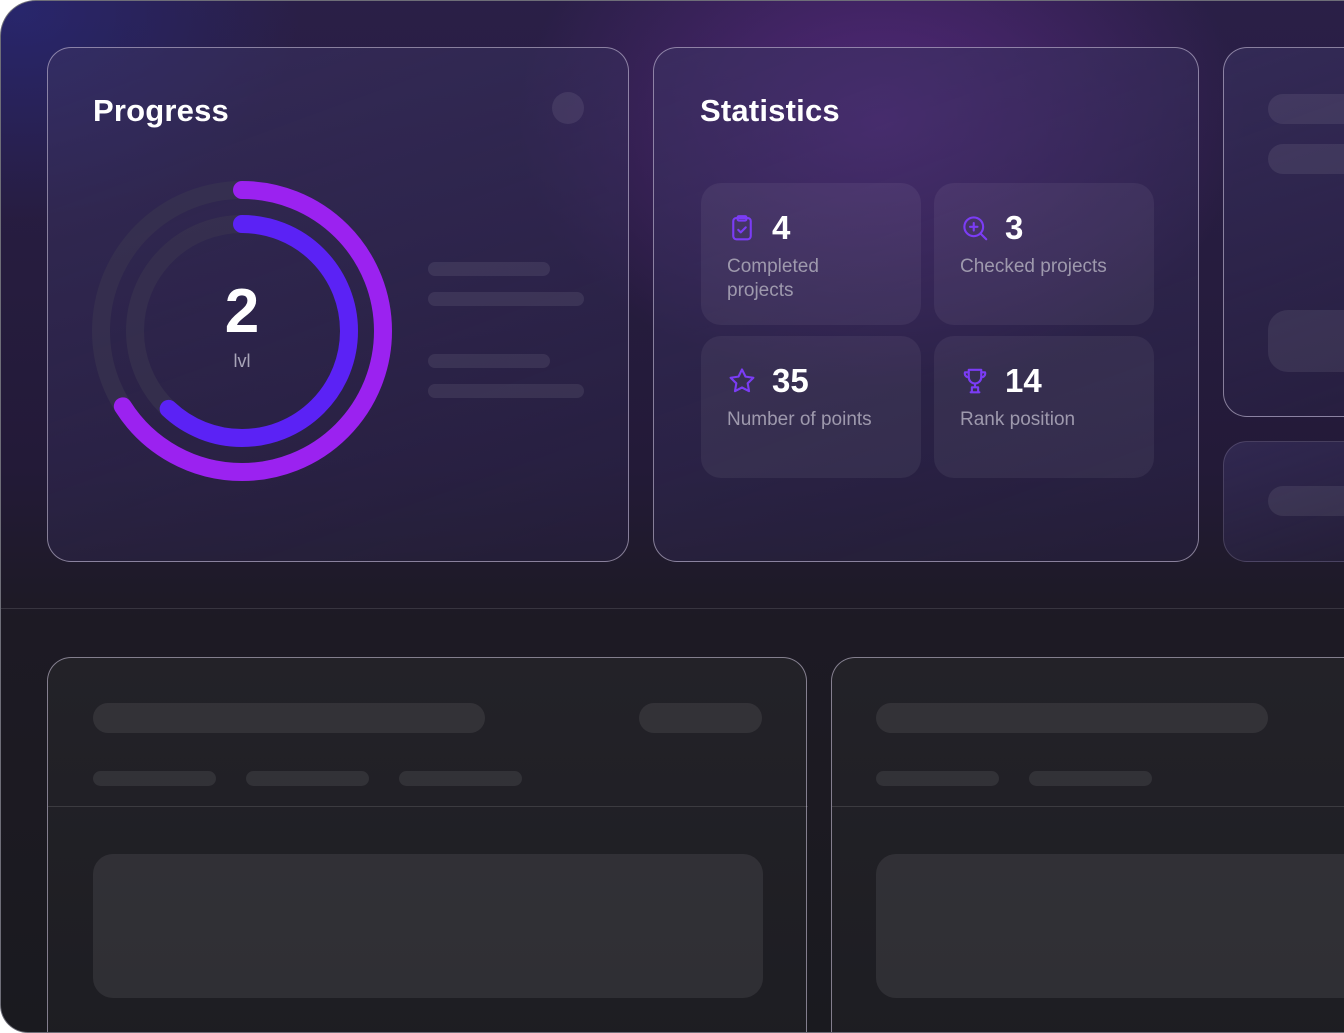 Image resolution: width=1344 pixels, height=1033 pixels. Describe the element at coordinates (781, 227) in the screenshot. I see `stat-value: 4` at that location.